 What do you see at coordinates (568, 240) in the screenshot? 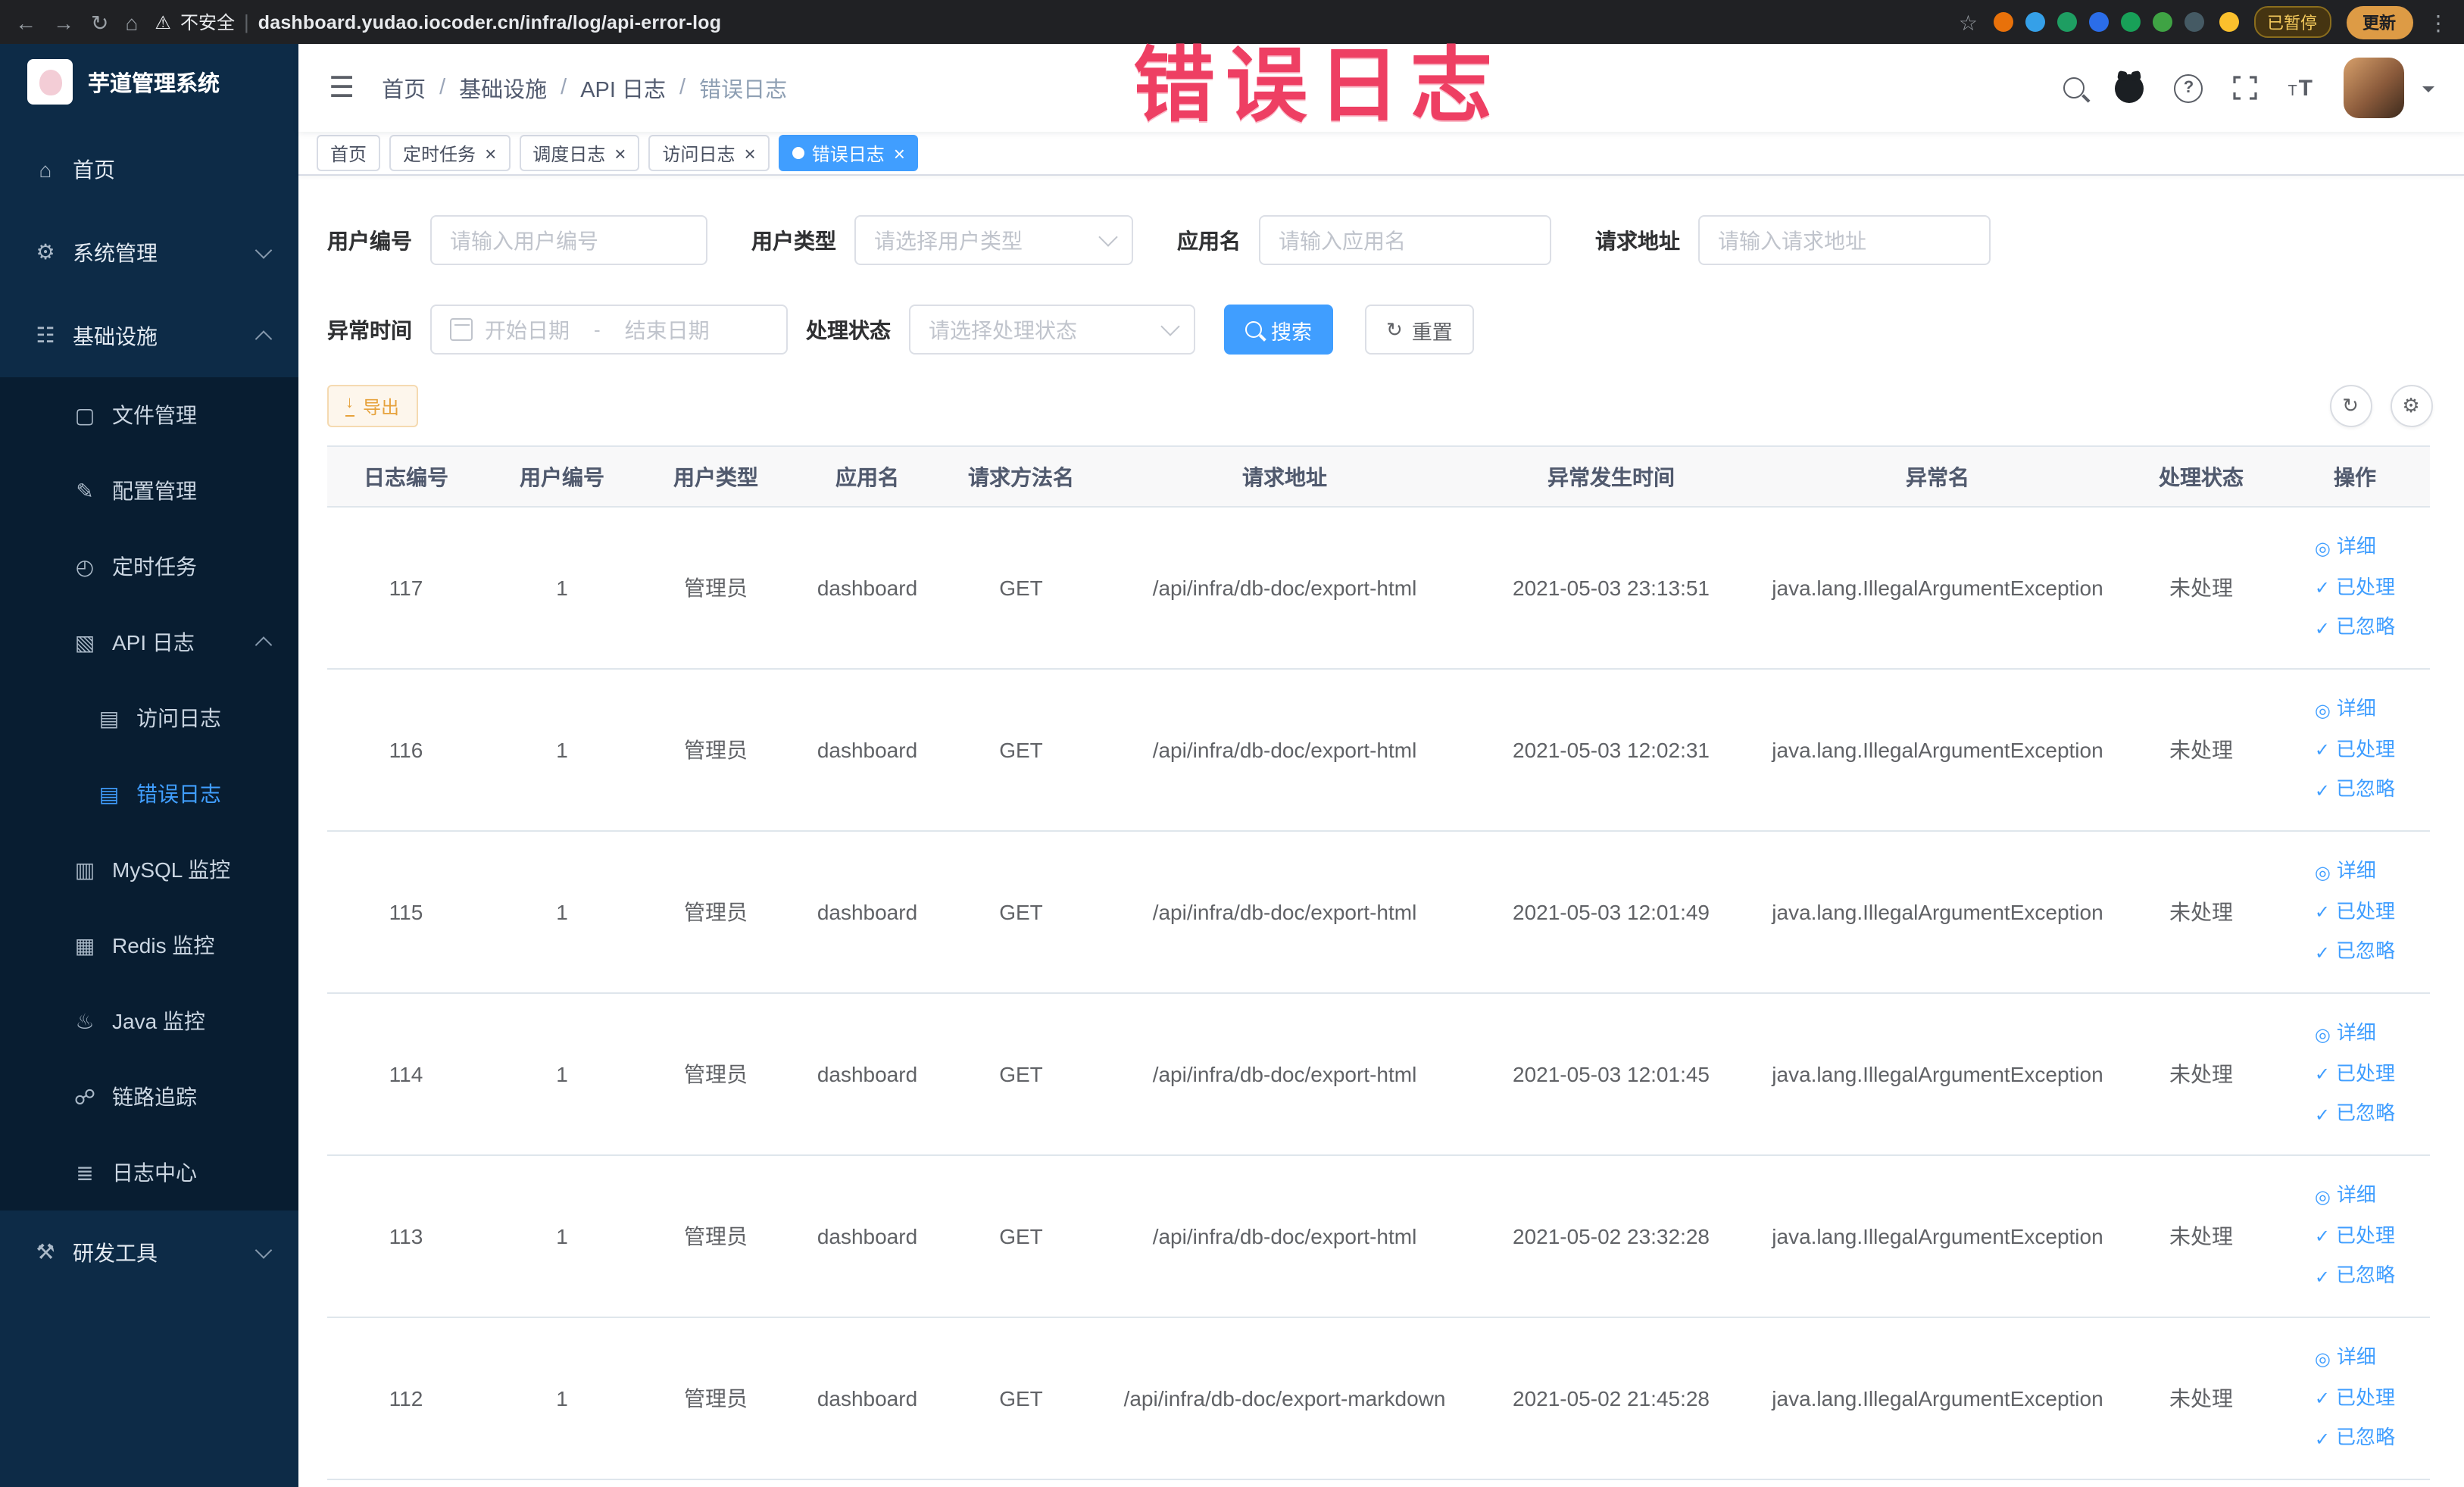
I see `user-id-input` at bounding box center [568, 240].